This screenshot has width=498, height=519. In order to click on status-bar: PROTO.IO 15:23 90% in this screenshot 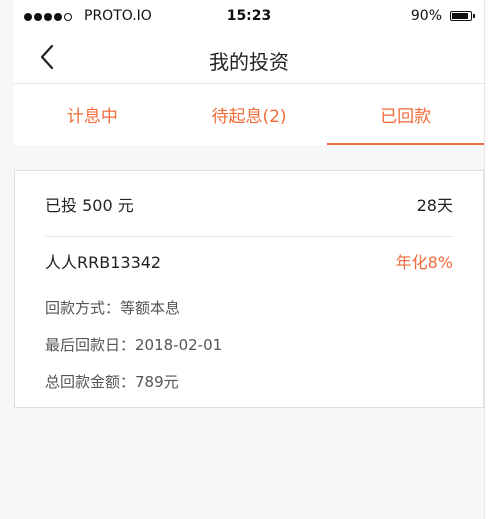, I will do `click(249, 17)`.